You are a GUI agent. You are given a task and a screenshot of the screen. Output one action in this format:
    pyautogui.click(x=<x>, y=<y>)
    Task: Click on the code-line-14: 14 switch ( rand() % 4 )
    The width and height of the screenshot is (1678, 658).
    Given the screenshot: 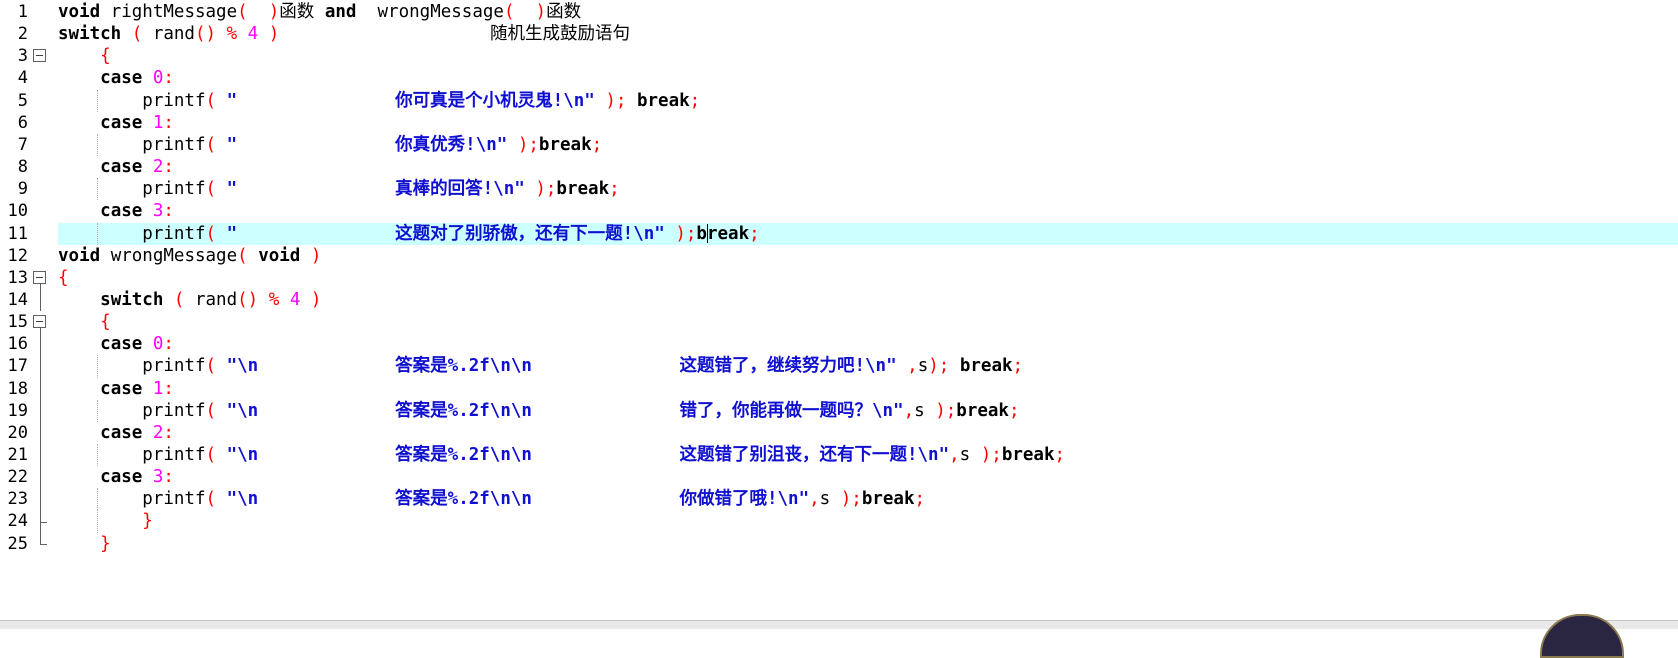 What is the action you would take?
    pyautogui.click(x=839, y=300)
    